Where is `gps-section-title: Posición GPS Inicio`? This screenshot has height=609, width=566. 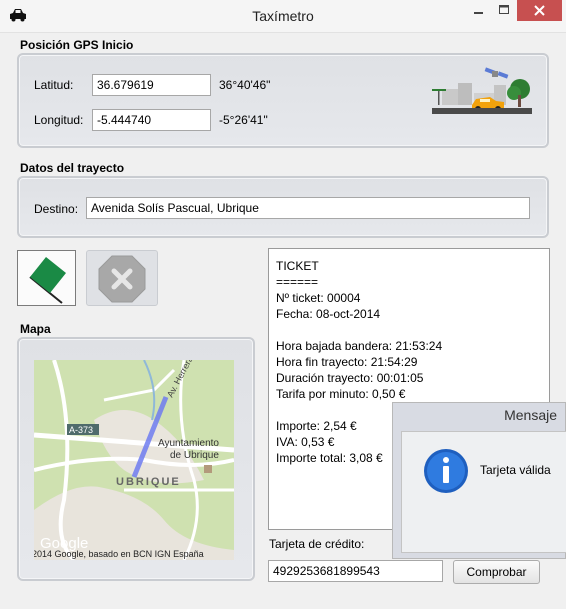 gps-section-title: Posición GPS Inicio is located at coordinates (77, 45).